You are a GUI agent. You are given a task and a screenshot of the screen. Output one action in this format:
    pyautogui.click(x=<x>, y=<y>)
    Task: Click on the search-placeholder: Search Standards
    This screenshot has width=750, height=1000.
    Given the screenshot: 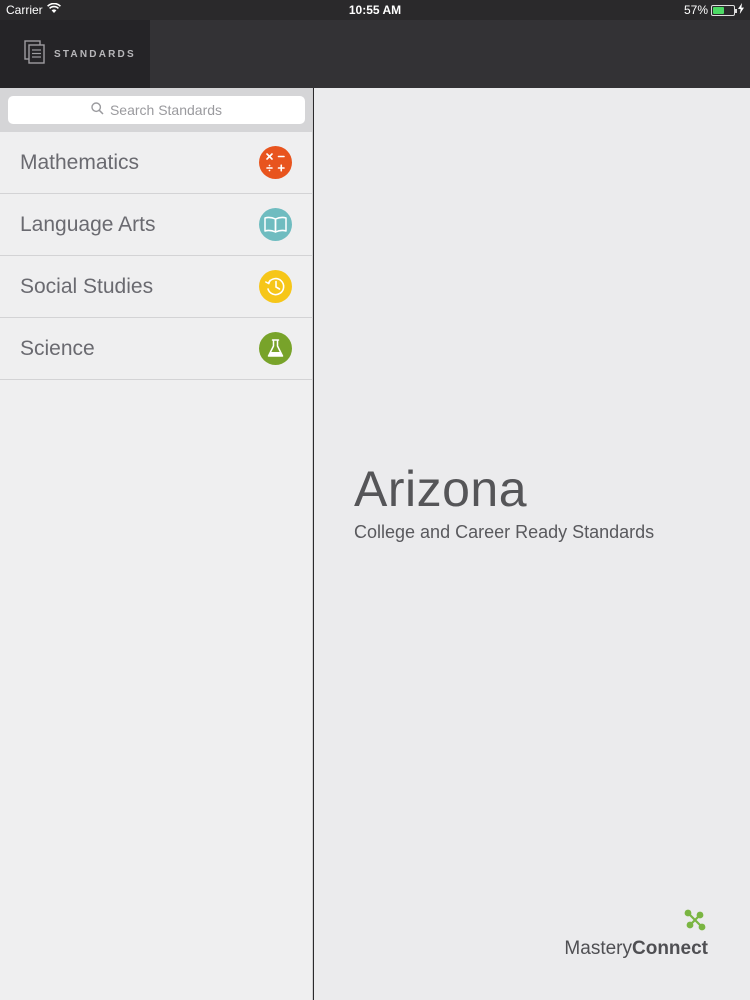 What is the action you would take?
    pyautogui.click(x=166, y=110)
    